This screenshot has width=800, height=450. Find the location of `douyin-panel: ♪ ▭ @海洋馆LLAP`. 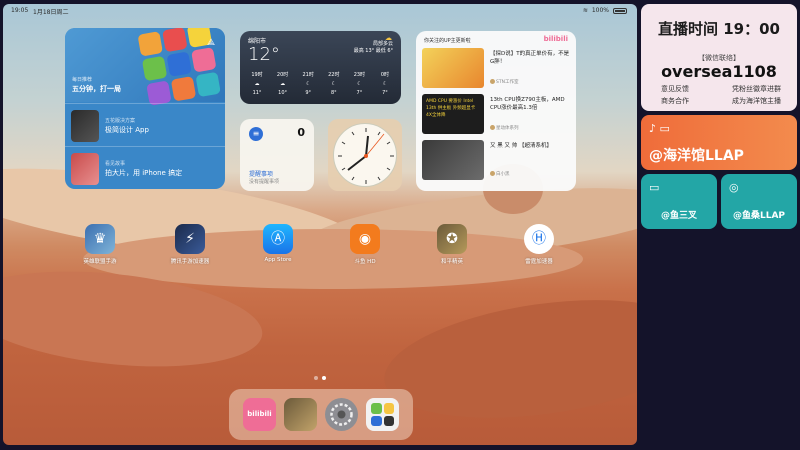

douyin-panel: ♪ ▭ @海洋馆LLAP is located at coordinates (719, 142).